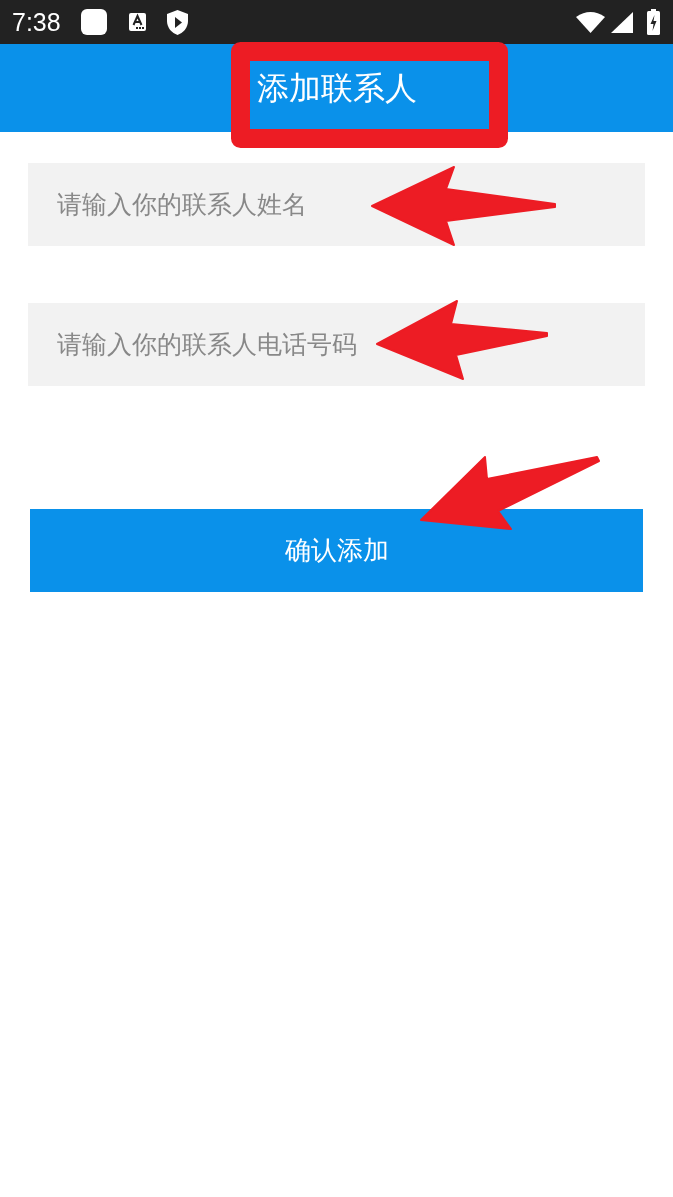 This screenshot has width=673, height=1197. What do you see at coordinates (36, 22) in the screenshot?
I see `clock-time: 7:38` at bounding box center [36, 22].